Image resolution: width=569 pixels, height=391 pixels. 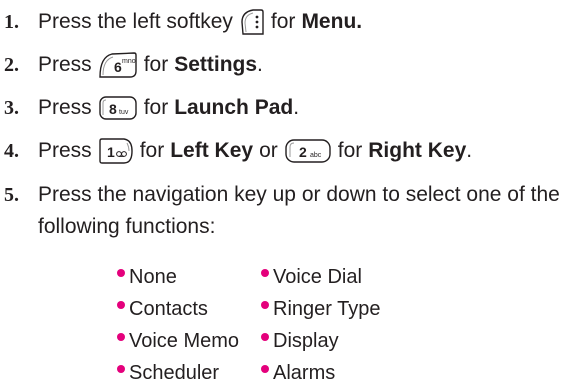 I want to click on list-item: Display, so click(x=300, y=341).